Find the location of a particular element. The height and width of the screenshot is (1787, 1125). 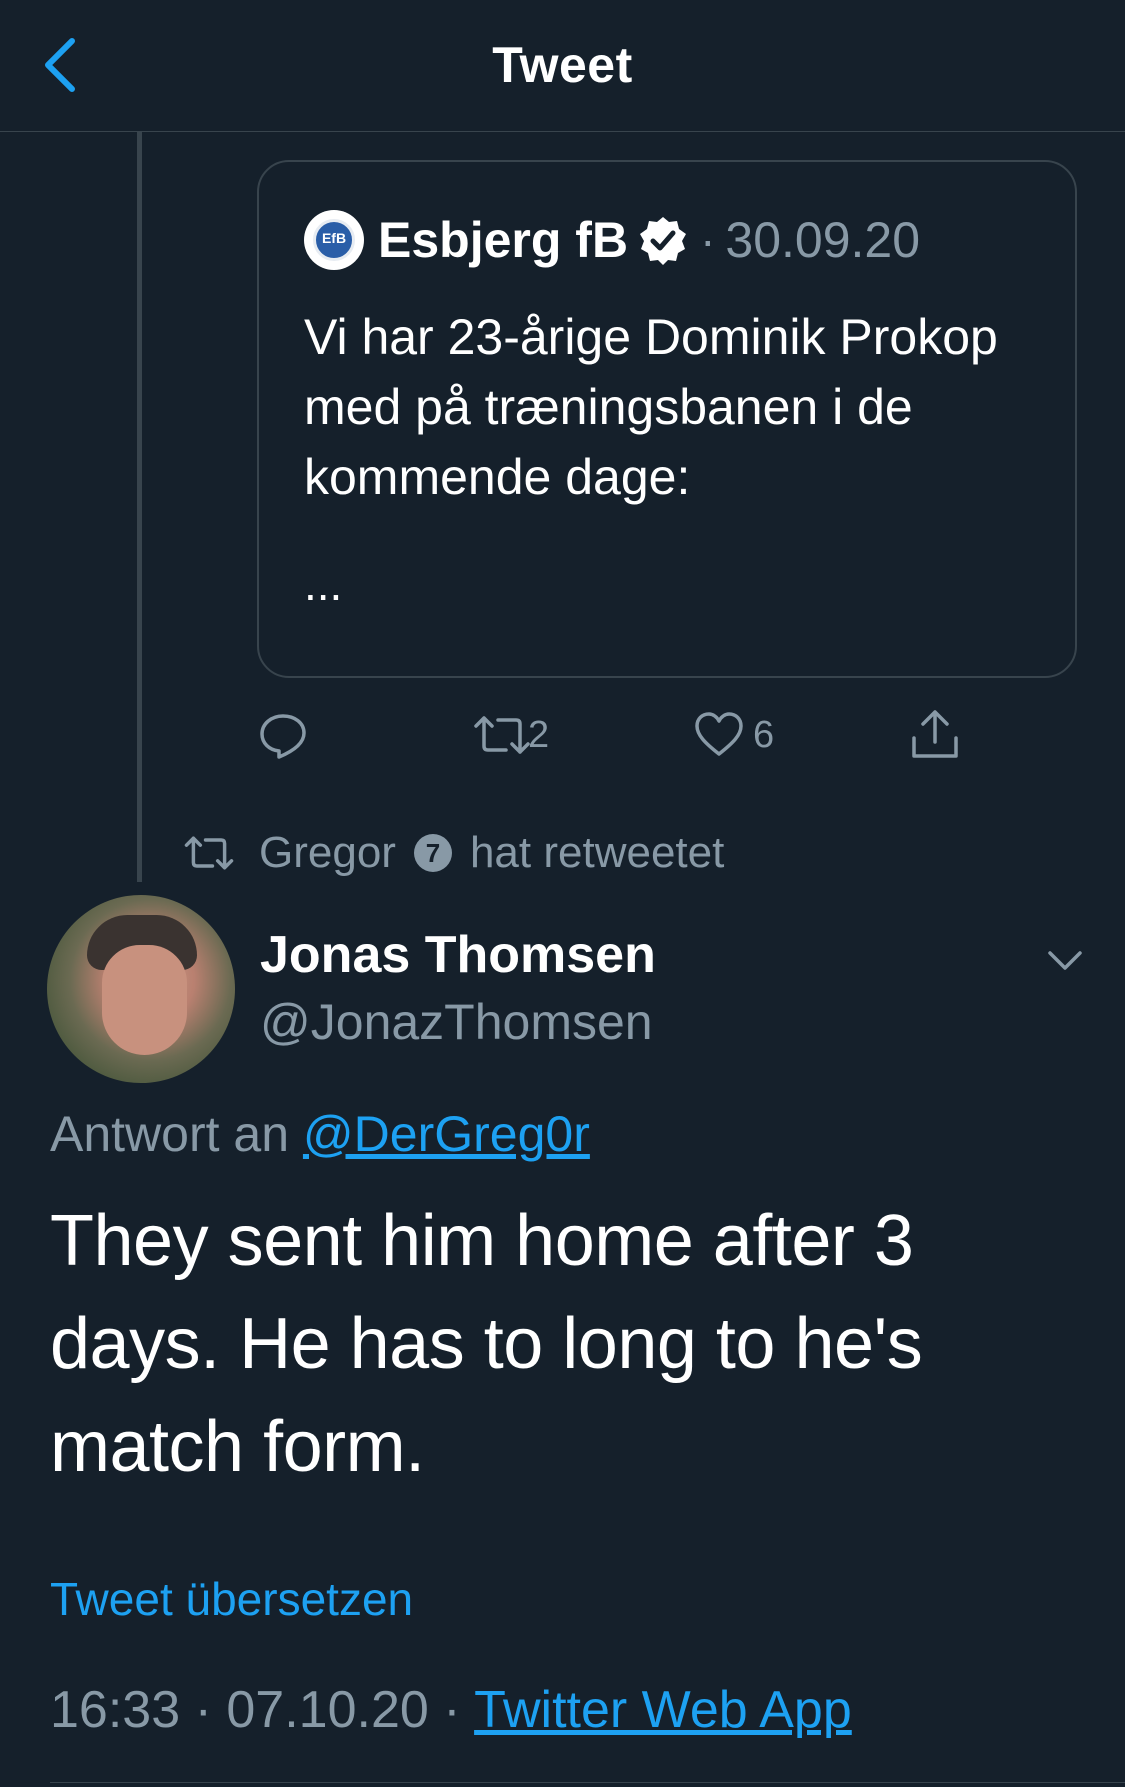

author-name: Jonas Thomsen is located at coordinates (458, 955).